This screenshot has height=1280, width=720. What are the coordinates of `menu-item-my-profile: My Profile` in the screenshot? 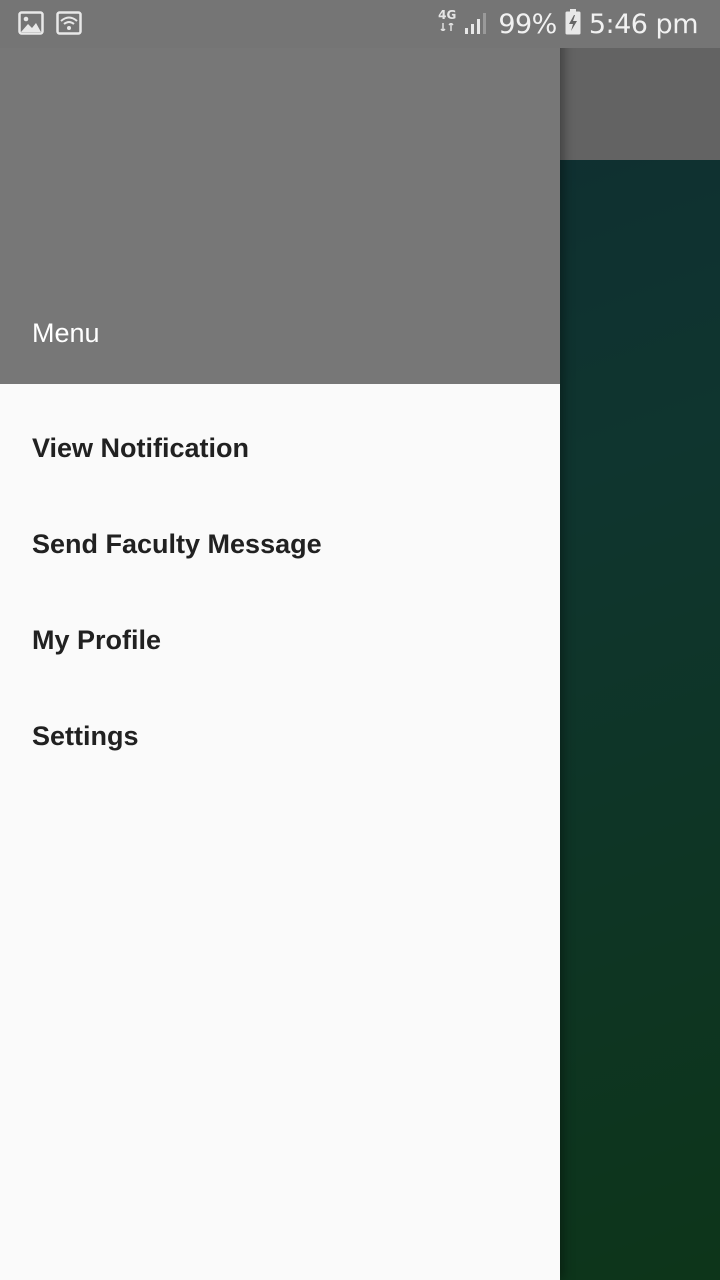 It's located at (280, 640).